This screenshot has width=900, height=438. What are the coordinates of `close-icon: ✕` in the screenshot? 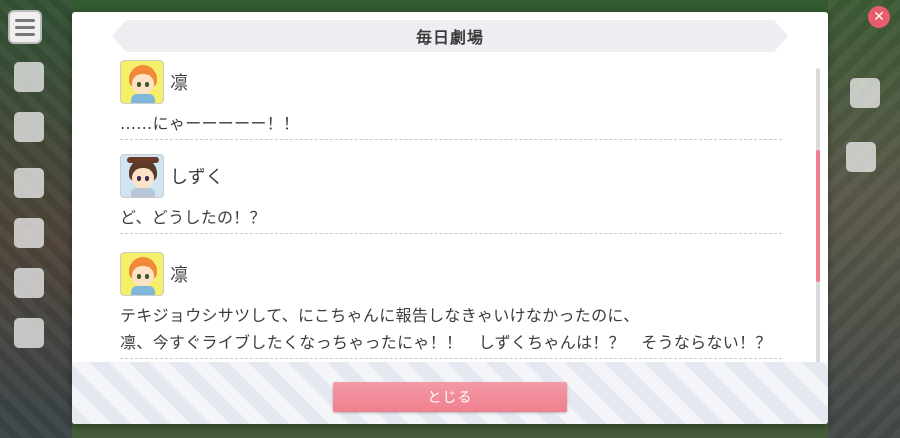 It's located at (879, 17).